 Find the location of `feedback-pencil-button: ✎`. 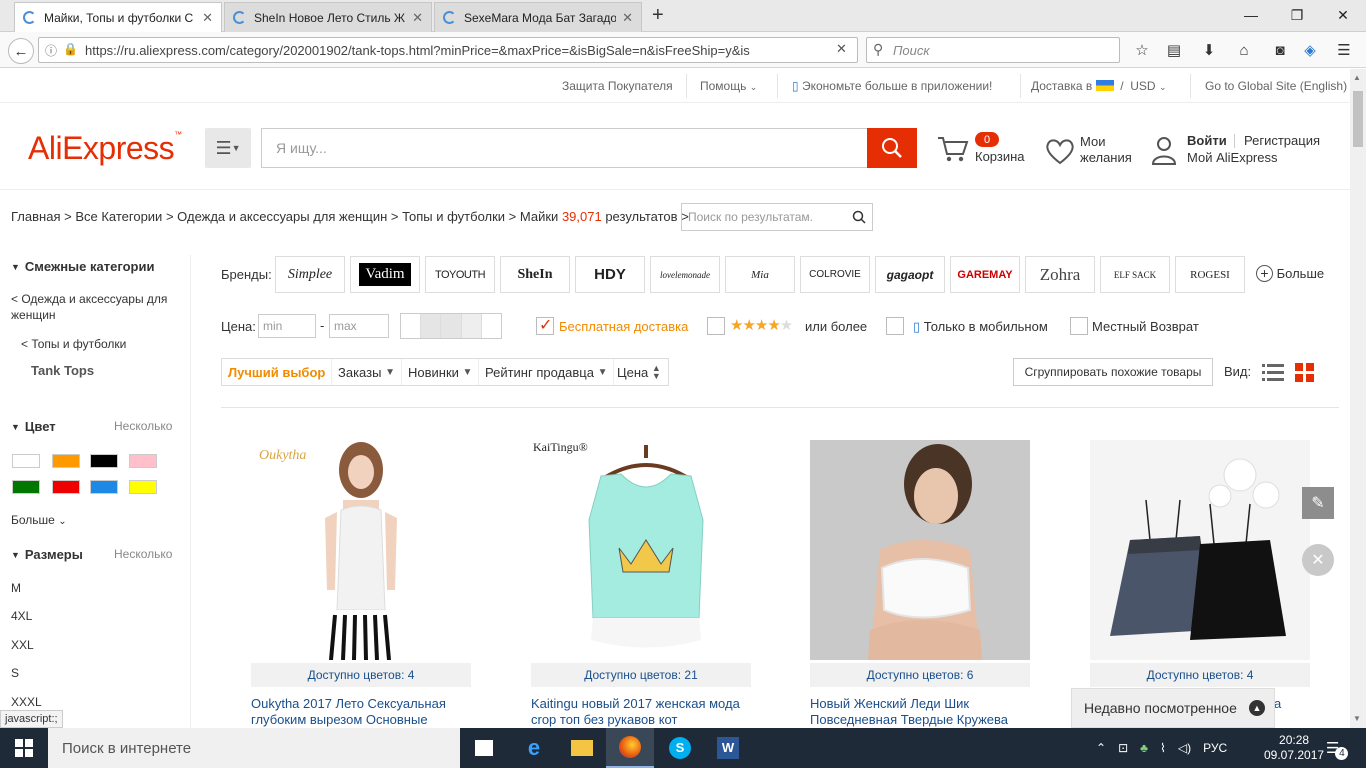

feedback-pencil-button: ✎ is located at coordinates (1318, 503).